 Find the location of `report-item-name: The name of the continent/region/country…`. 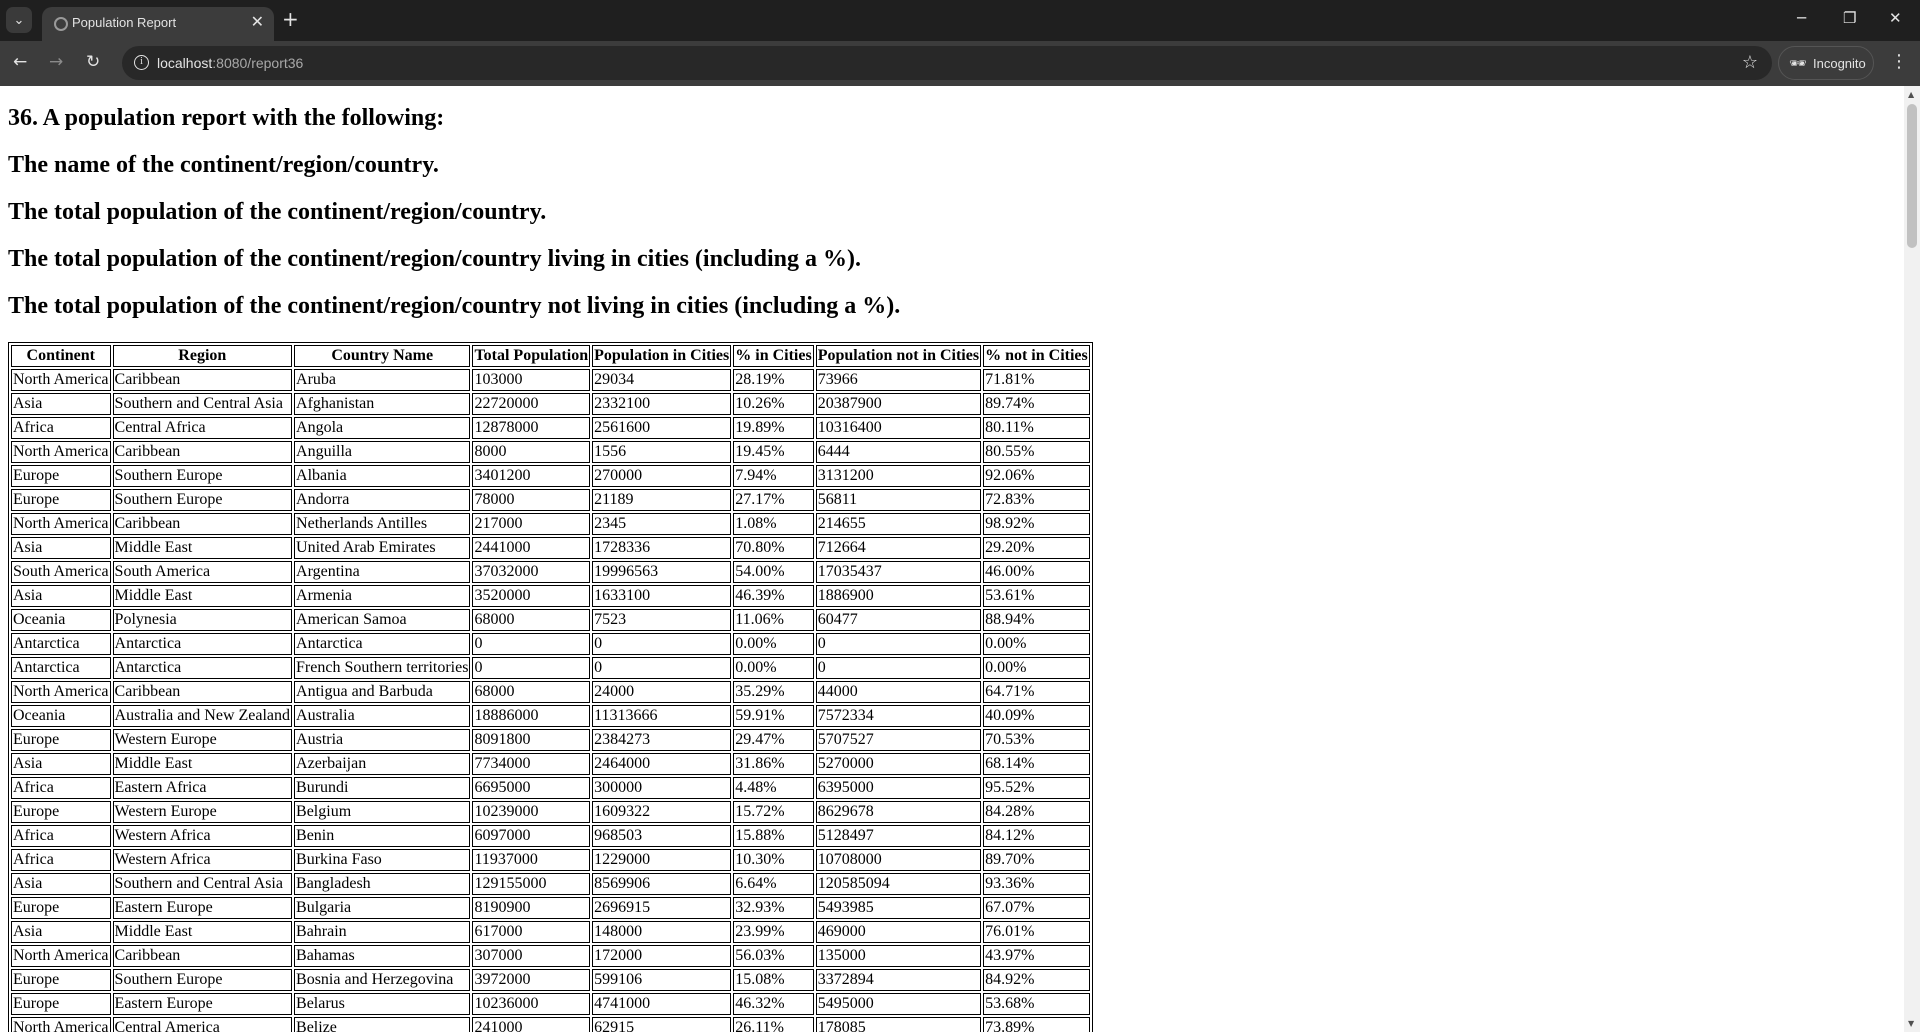

report-item-name: The name of the continent/region/country… is located at coordinates (223, 165).